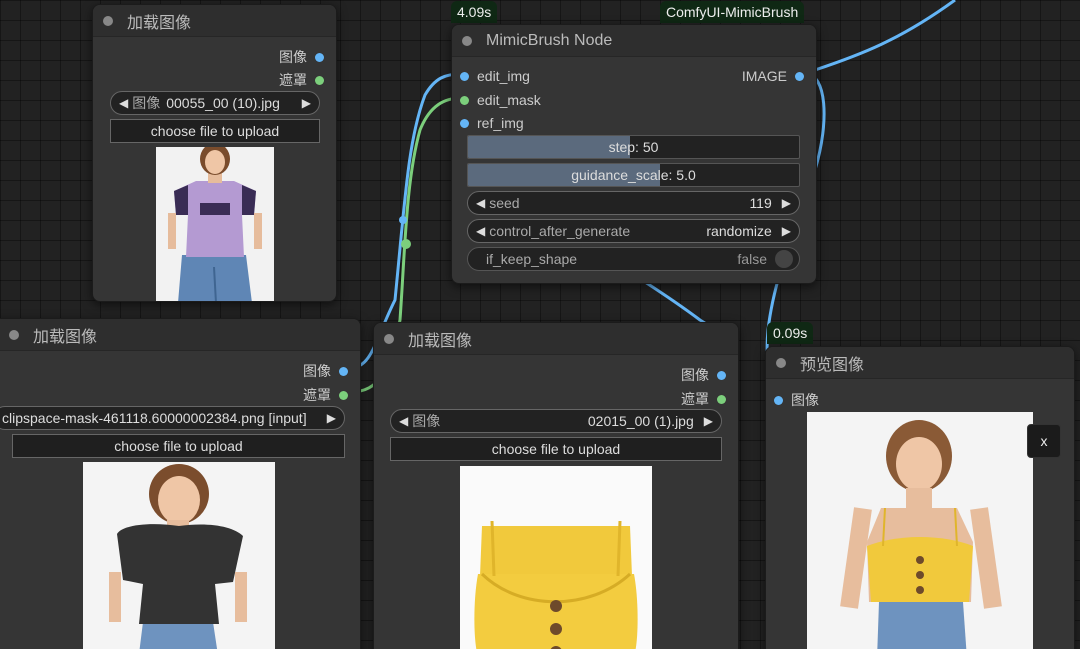 Image resolution: width=1080 pixels, height=649 pixels. Describe the element at coordinates (633, 203) in the screenshot. I see `seed-number-widget: ◀ seed 119 ▶` at that location.